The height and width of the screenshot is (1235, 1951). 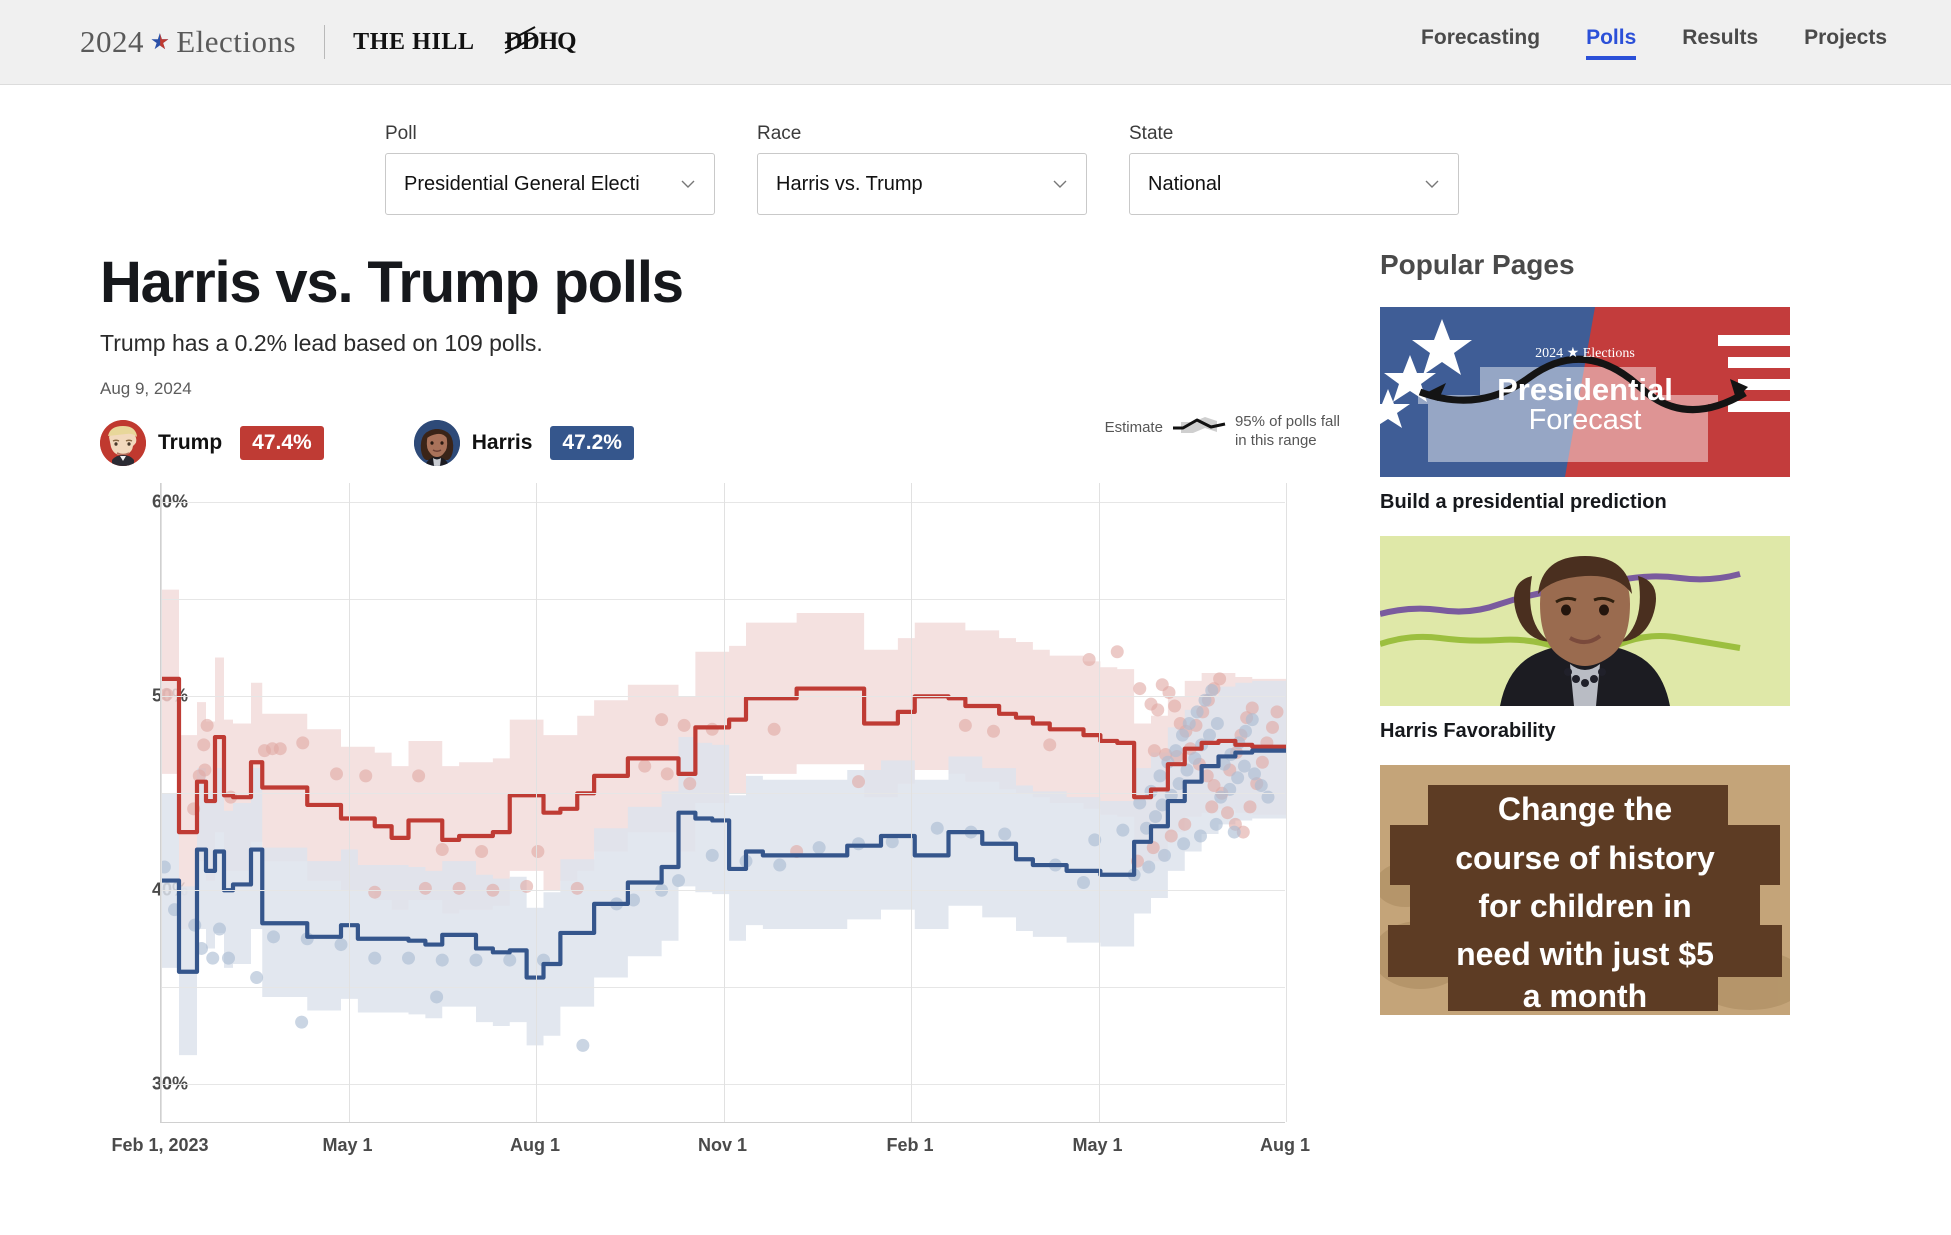 I want to click on nav-item-projects: Projects, so click(x=1845, y=42).